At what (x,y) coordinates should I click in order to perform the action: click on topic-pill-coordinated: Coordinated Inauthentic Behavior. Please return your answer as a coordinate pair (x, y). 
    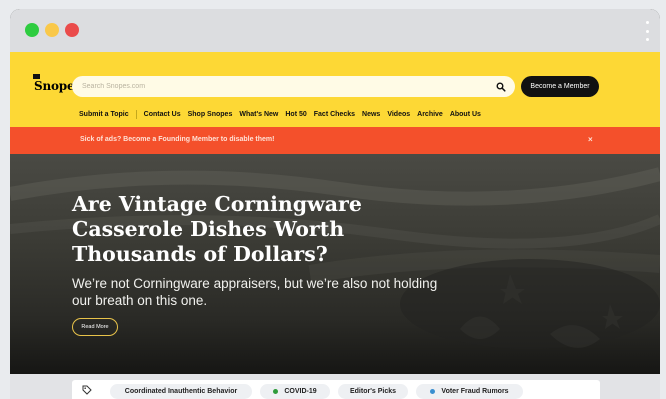
    Looking at the image, I should click on (181, 391).